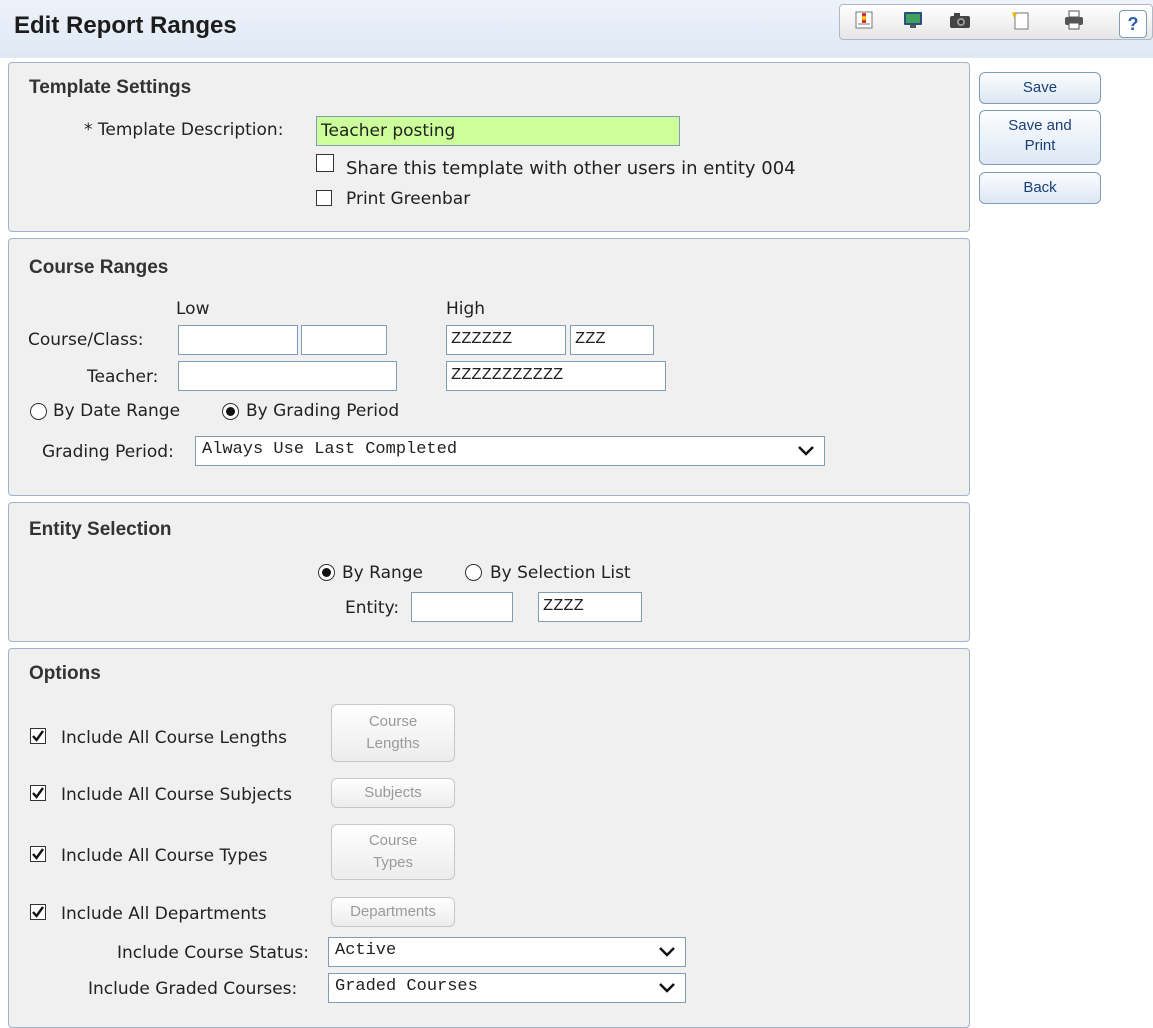 This screenshot has width=1153, height=1028. Describe the element at coordinates (117, 411) in the screenshot. I see `by-date-range-label: By Date Range` at that location.